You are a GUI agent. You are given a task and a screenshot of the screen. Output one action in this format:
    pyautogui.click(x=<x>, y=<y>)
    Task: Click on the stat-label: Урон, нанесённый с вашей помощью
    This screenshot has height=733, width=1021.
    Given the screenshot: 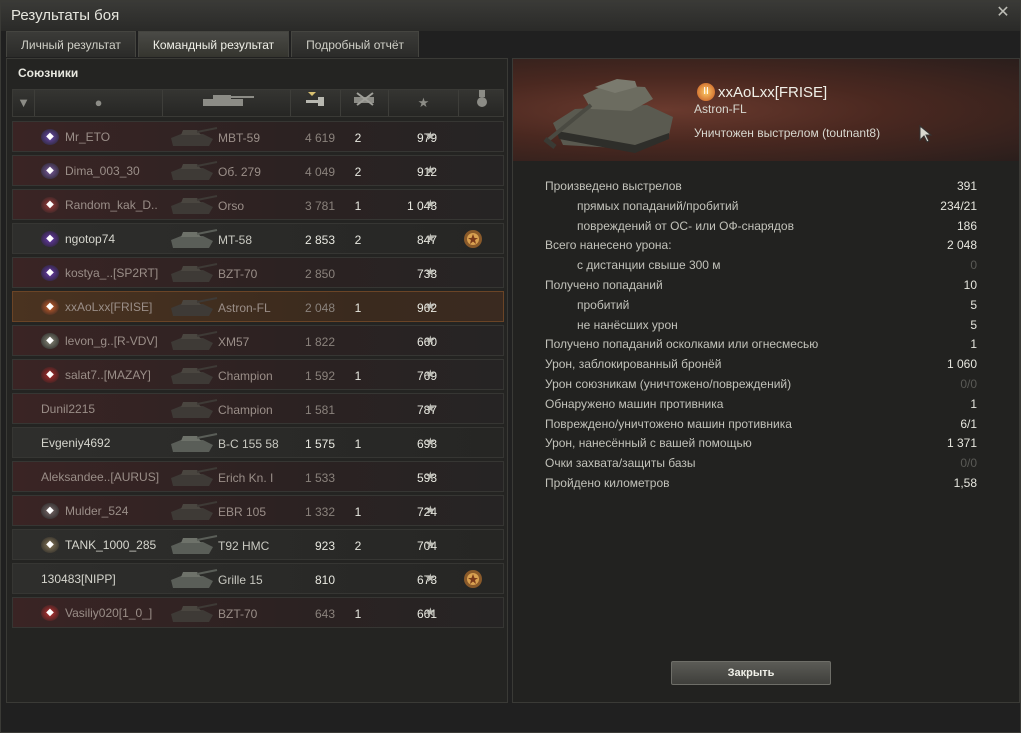 What is the action you would take?
    pyautogui.click(x=648, y=443)
    